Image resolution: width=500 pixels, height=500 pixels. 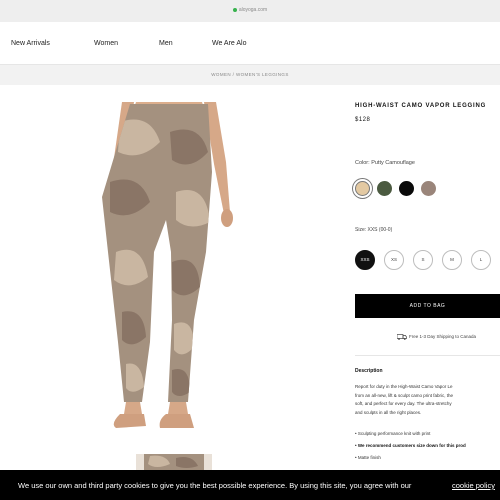 I want to click on shipping-text: Free 1-3 Day Shipping to Canada, so click(x=443, y=337).